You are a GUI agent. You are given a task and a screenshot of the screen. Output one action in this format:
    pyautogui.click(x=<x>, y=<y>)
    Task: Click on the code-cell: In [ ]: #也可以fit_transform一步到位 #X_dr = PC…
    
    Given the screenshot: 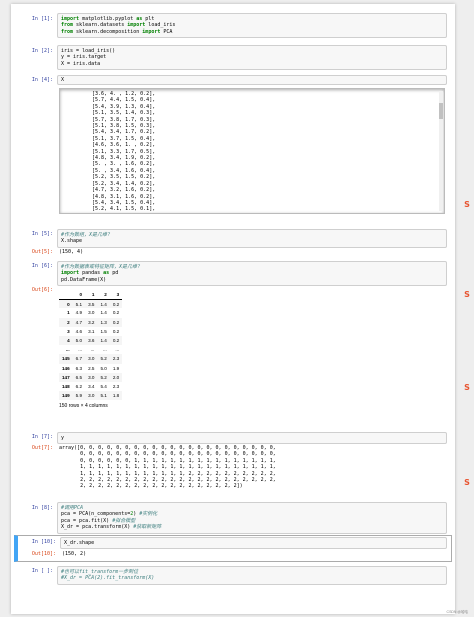 What is the action you would take?
    pyautogui.click(x=233, y=575)
    